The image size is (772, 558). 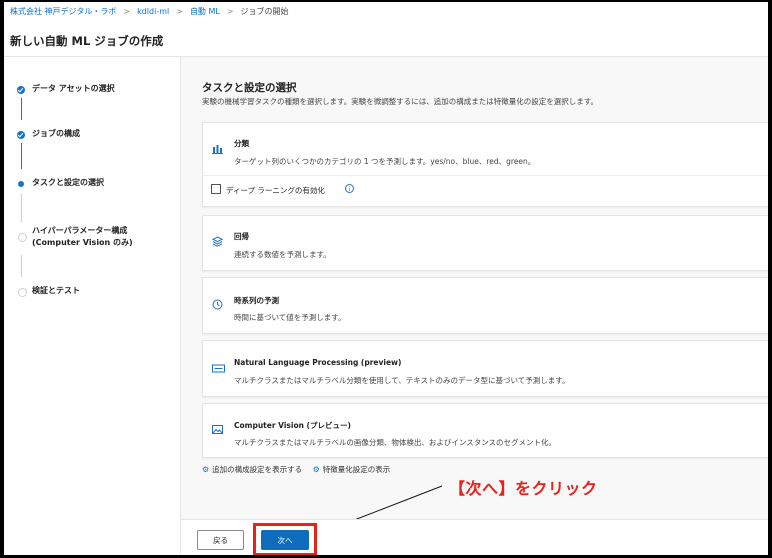 What do you see at coordinates (264, 11) in the screenshot?
I see `breadcrumb-current: ジョブの開始` at bounding box center [264, 11].